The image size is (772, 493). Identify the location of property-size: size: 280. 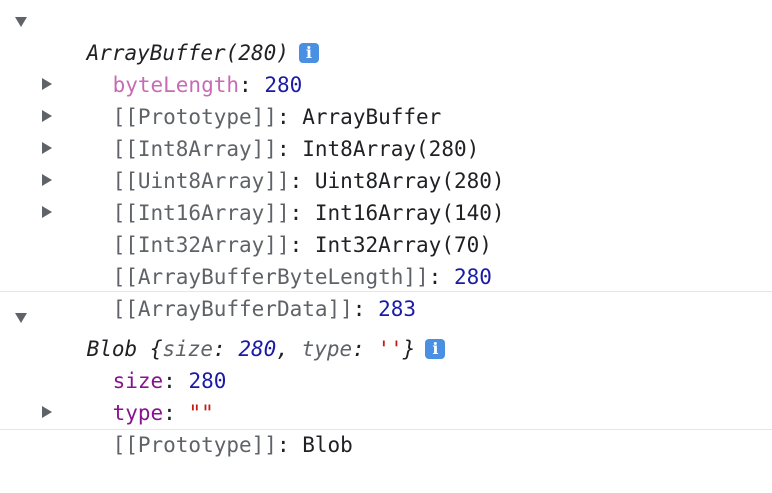
(169, 381).